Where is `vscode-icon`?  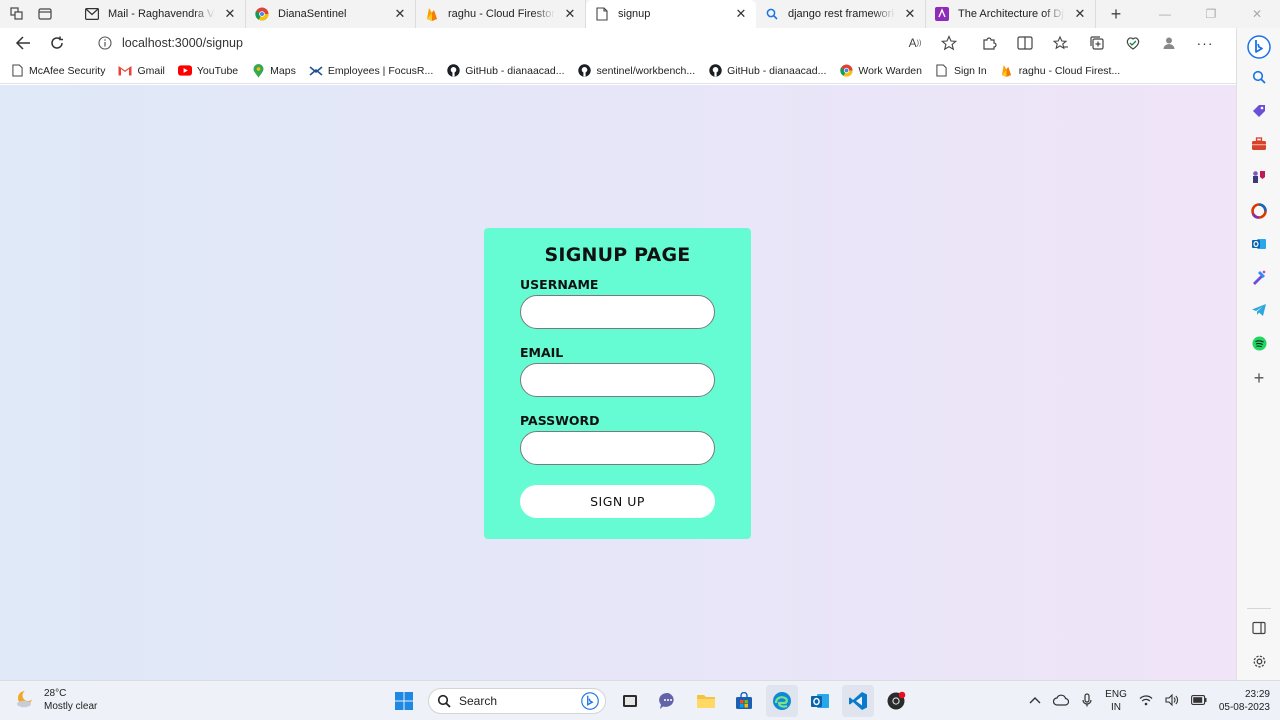
vscode-icon is located at coordinates (858, 701).